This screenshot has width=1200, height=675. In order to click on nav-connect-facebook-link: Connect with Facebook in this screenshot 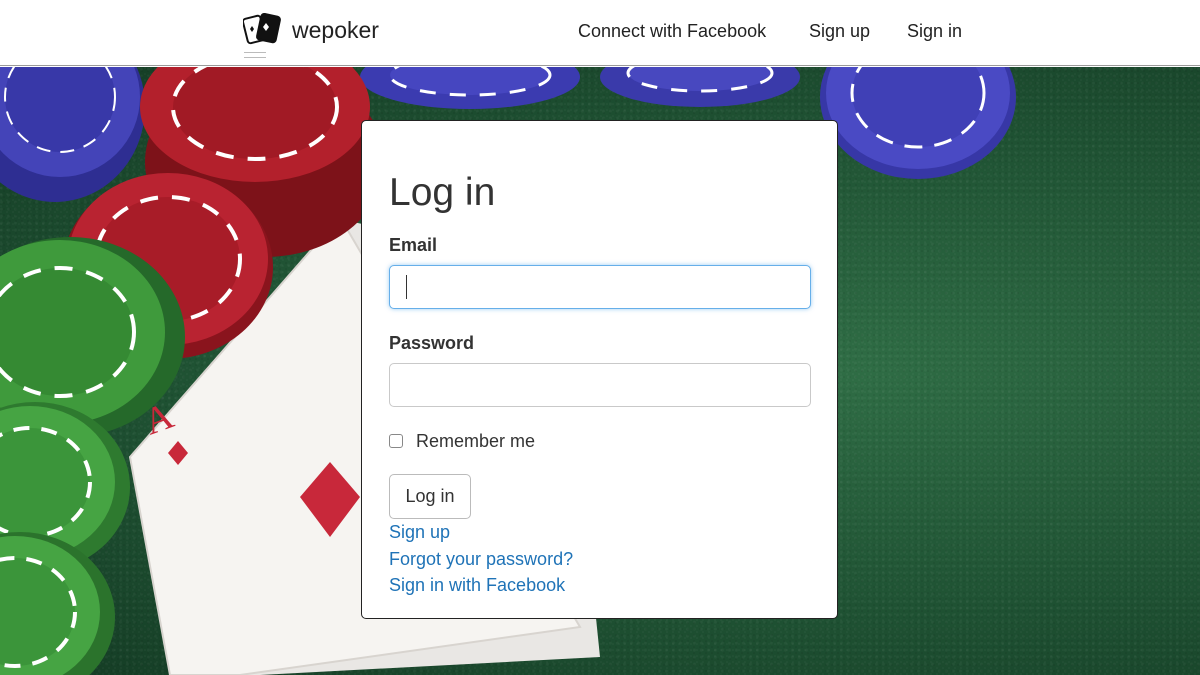, I will do `click(672, 31)`.